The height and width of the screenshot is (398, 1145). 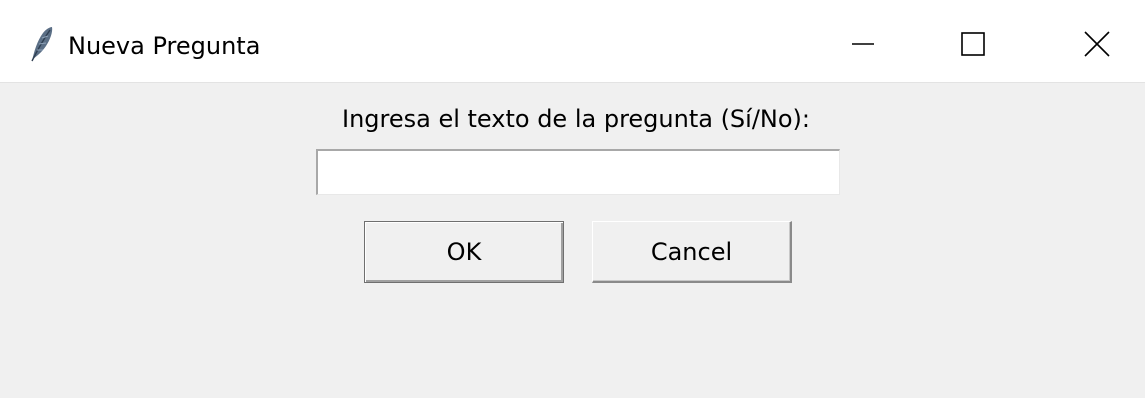 I want to click on feather-icon, so click(x=41, y=44).